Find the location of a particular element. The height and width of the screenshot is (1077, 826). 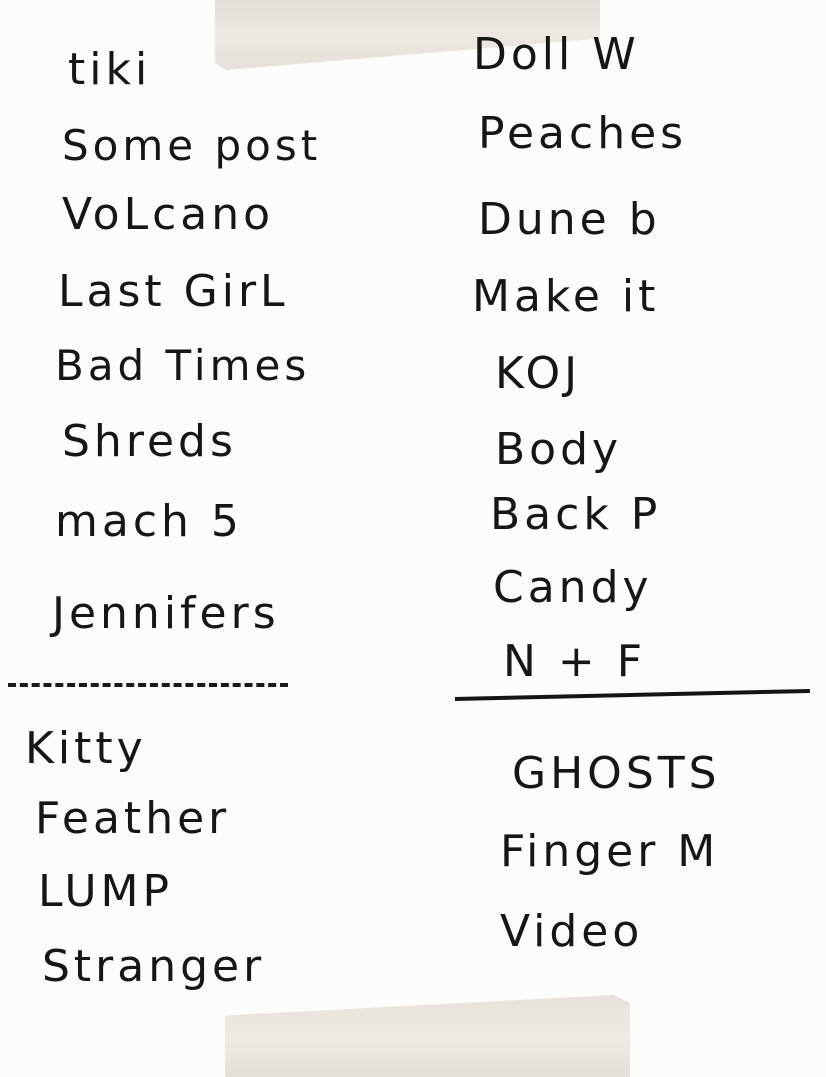

song-right-8: Candy is located at coordinates (573, 587).